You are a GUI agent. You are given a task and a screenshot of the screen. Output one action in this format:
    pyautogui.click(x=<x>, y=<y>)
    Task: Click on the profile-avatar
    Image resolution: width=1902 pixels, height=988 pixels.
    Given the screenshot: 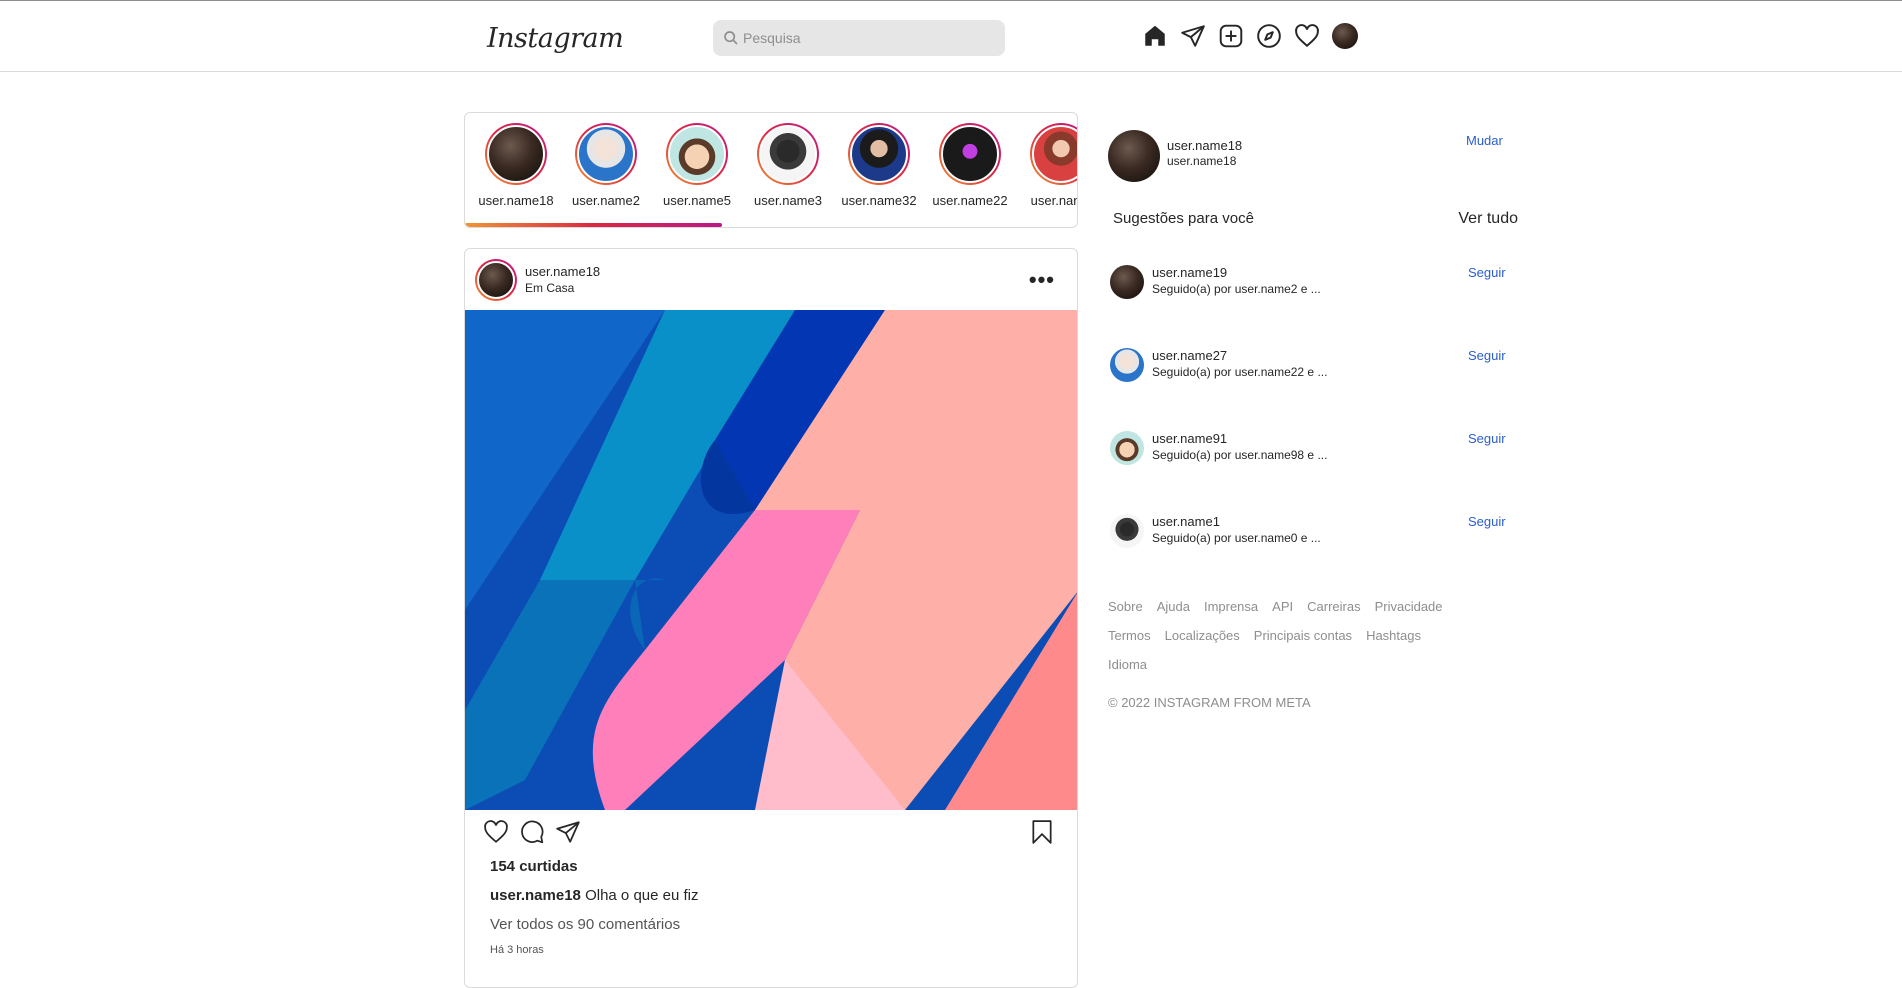 What is the action you would take?
    pyautogui.click(x=1345, y=36)
    